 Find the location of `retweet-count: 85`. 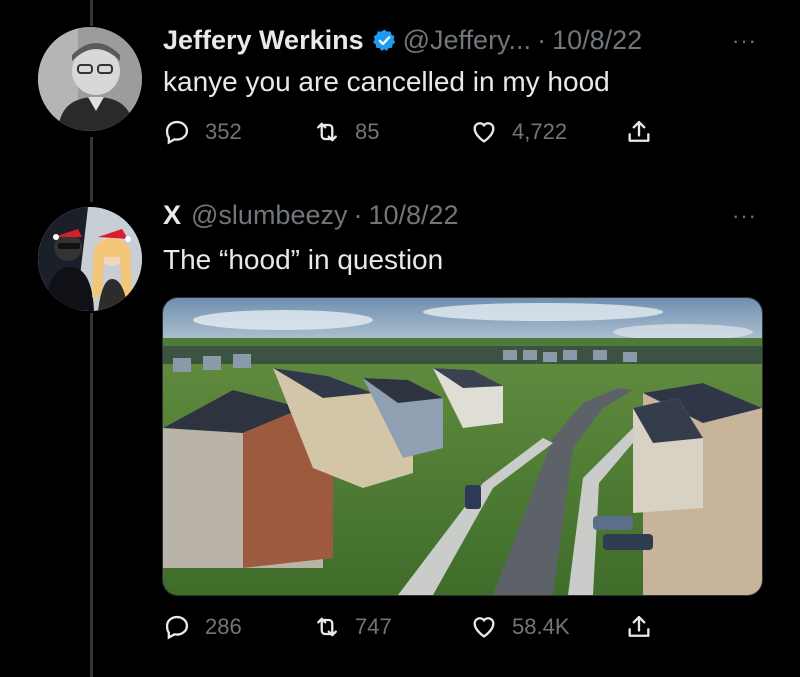

retweet-count: 85 is located at coordinates (367, 131).